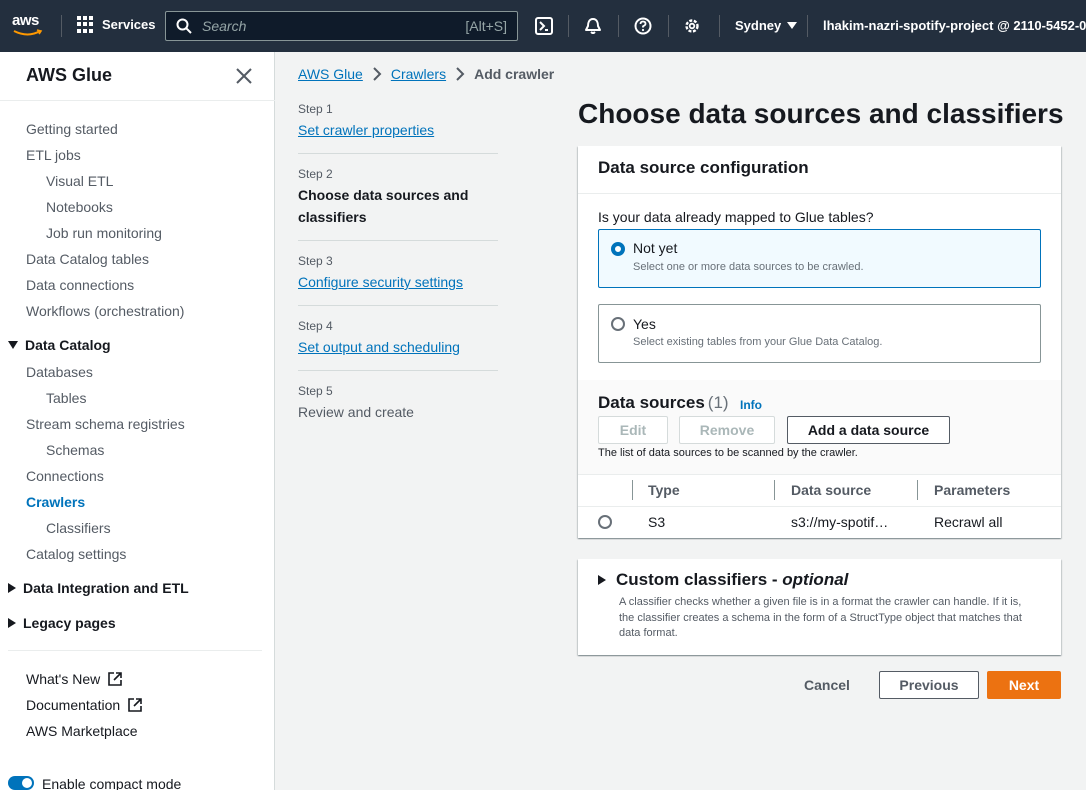  I want to click on gear-icon, so click(692, 26).